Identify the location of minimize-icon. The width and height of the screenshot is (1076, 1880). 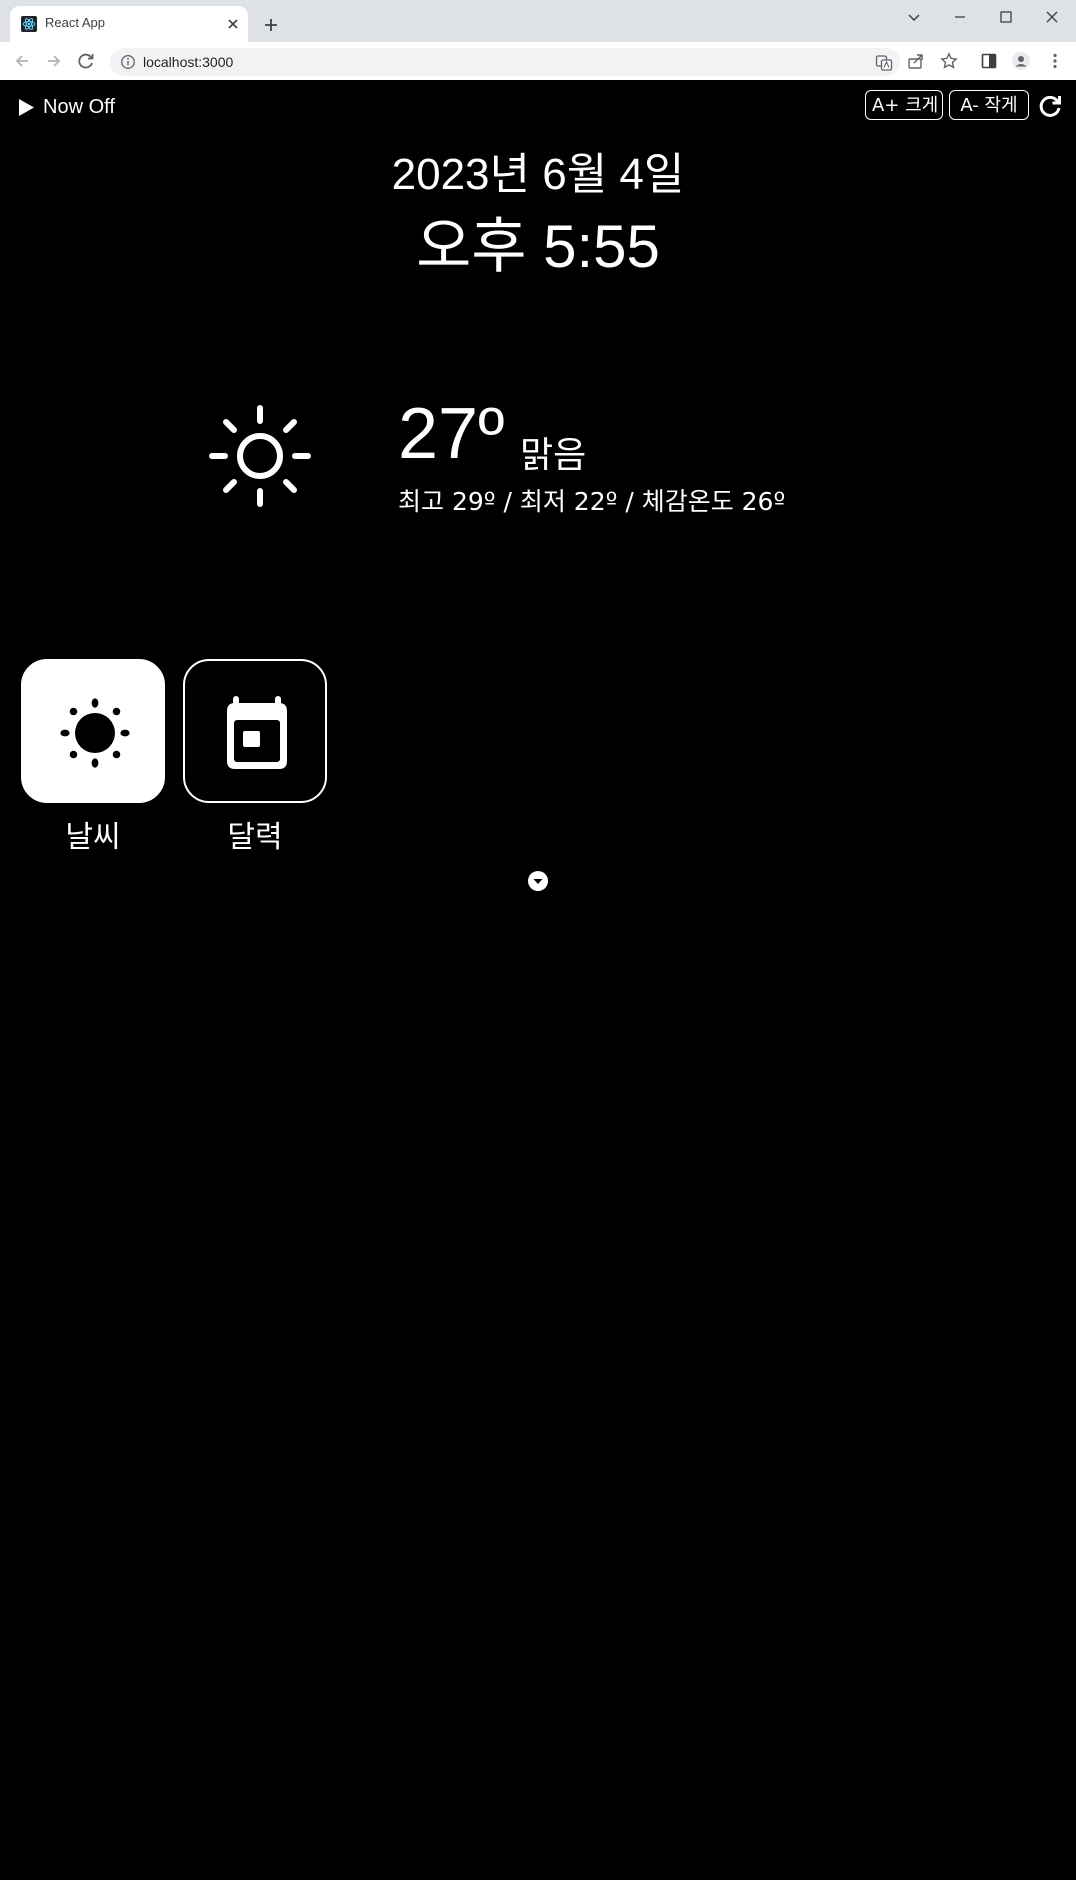
(960, 17).